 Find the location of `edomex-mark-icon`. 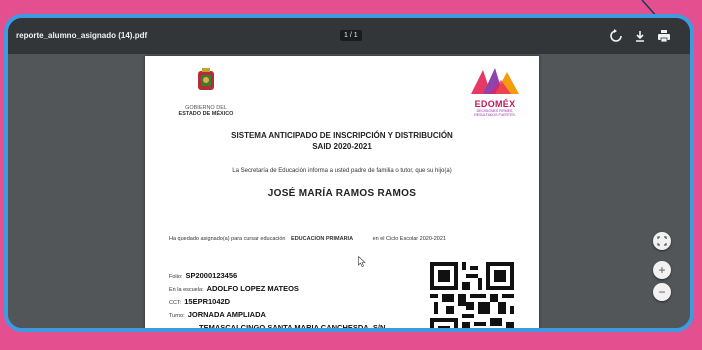

edomex-mark-icon is located at coordinates (495, 81).